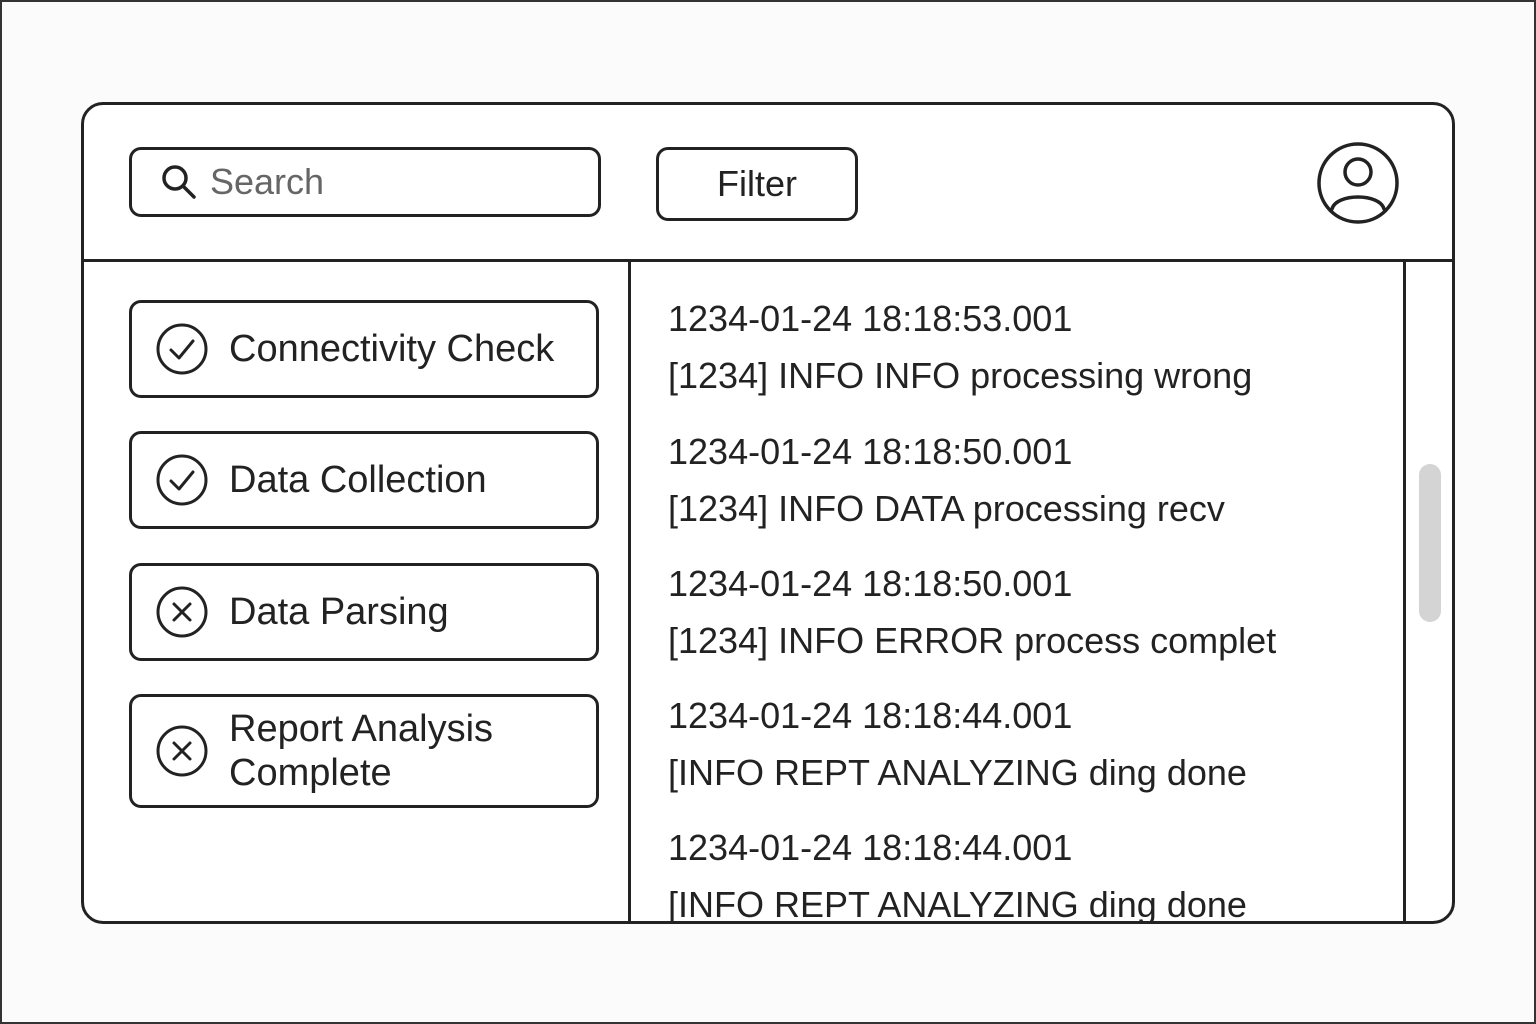 The image size is (1536, 1024). What do you see at coordinates (960, 375) in the screenshot?
I see `log-message: [1234] INFO INFO processing wrong` at bounding box center [960, 375].